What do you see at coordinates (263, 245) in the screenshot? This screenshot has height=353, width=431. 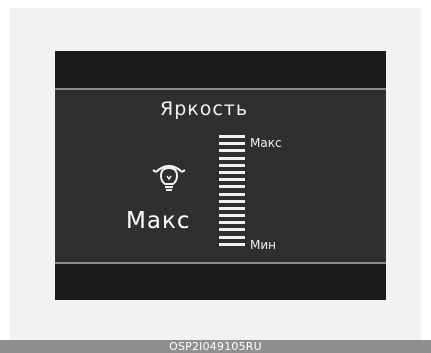 I see `scale-min-label: Мин` at bounding box center [263, 245].